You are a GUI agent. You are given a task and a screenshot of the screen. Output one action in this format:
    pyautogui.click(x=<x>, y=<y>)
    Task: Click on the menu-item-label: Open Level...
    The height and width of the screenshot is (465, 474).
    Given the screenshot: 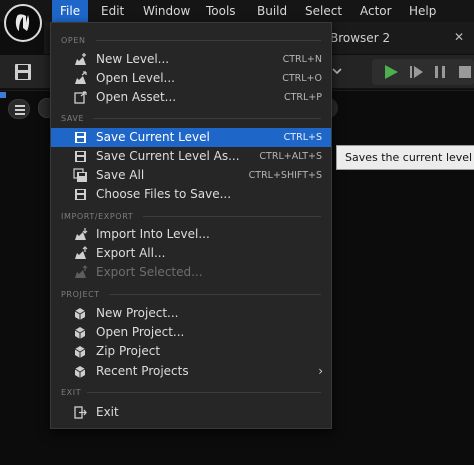 What is the action you would take?
    pyautogui.click(x=135, y=78)
    